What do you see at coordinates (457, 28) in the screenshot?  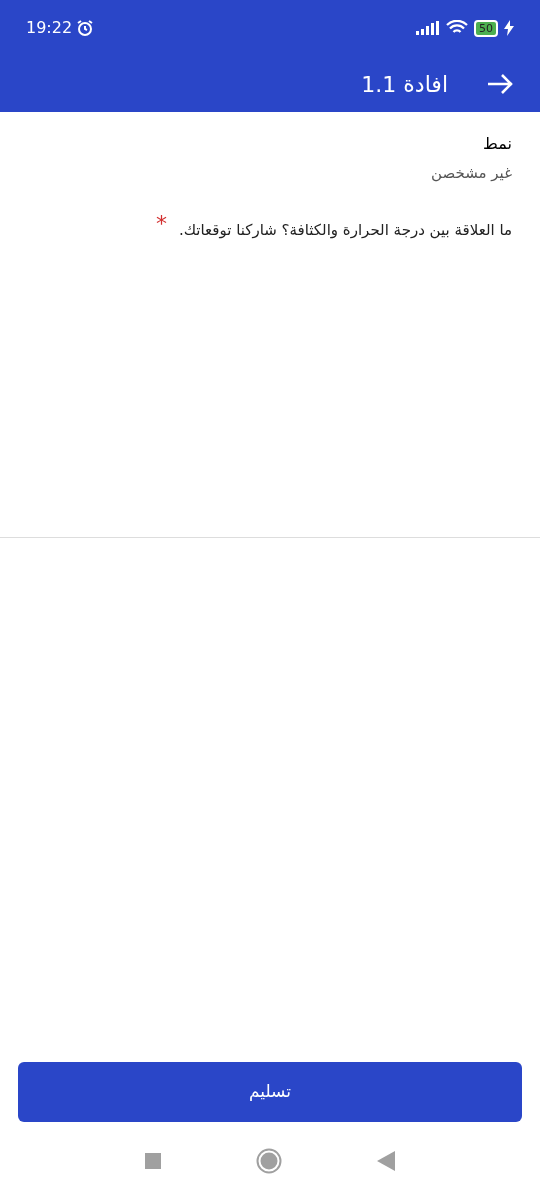 I see `wifi-icon` at bounding box center [457, 28].